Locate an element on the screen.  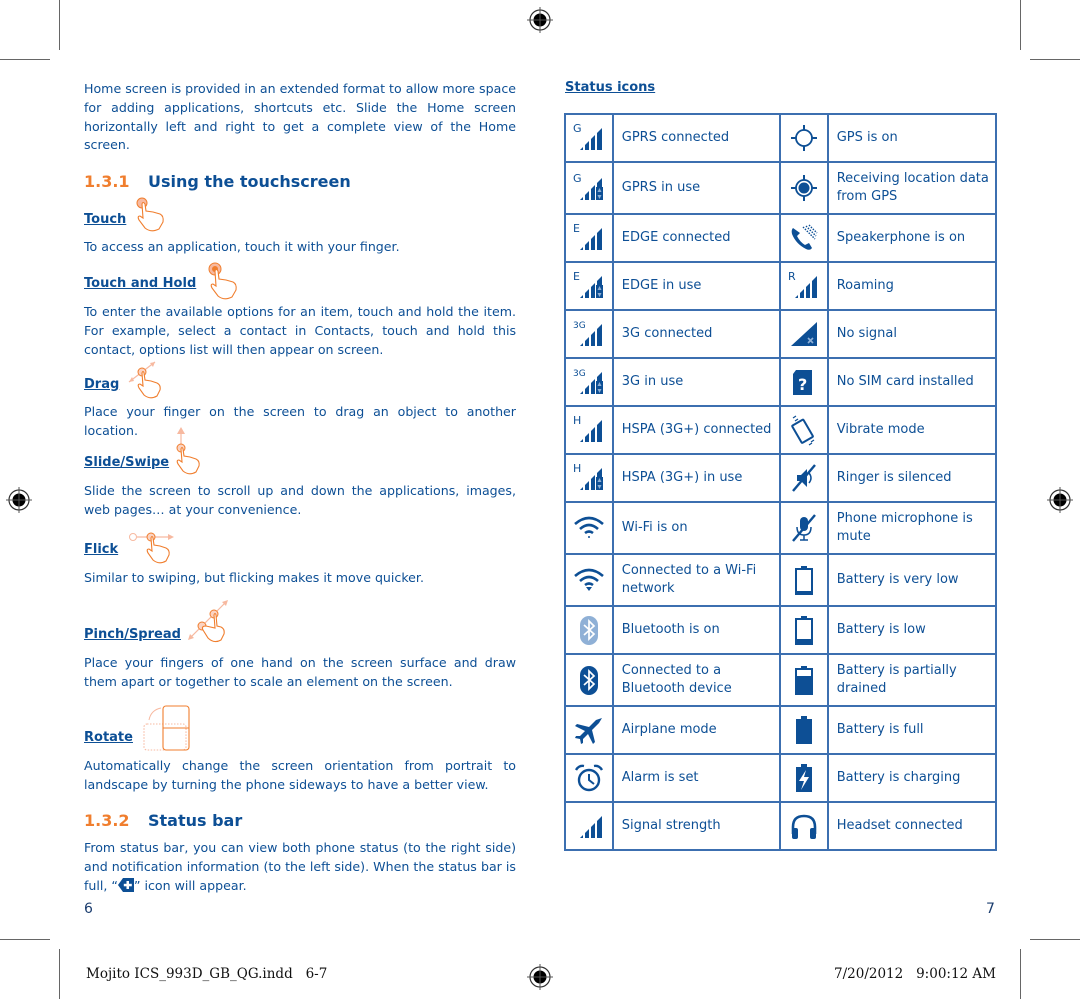
icon-cell: G is located at coordinates (589, 188).